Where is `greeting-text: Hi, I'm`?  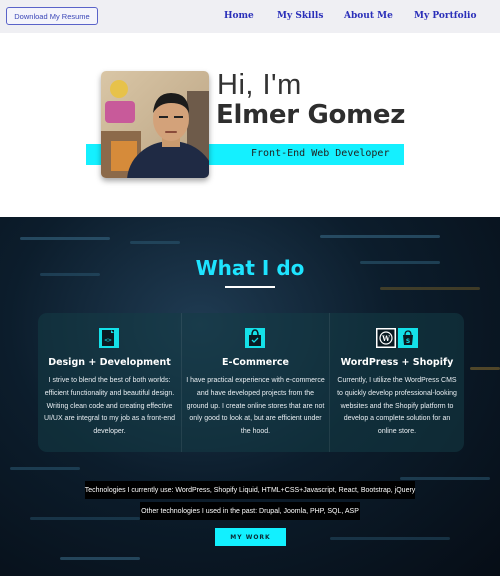
greeting-text: Hi, I'm is located at coordinates (259, 85).